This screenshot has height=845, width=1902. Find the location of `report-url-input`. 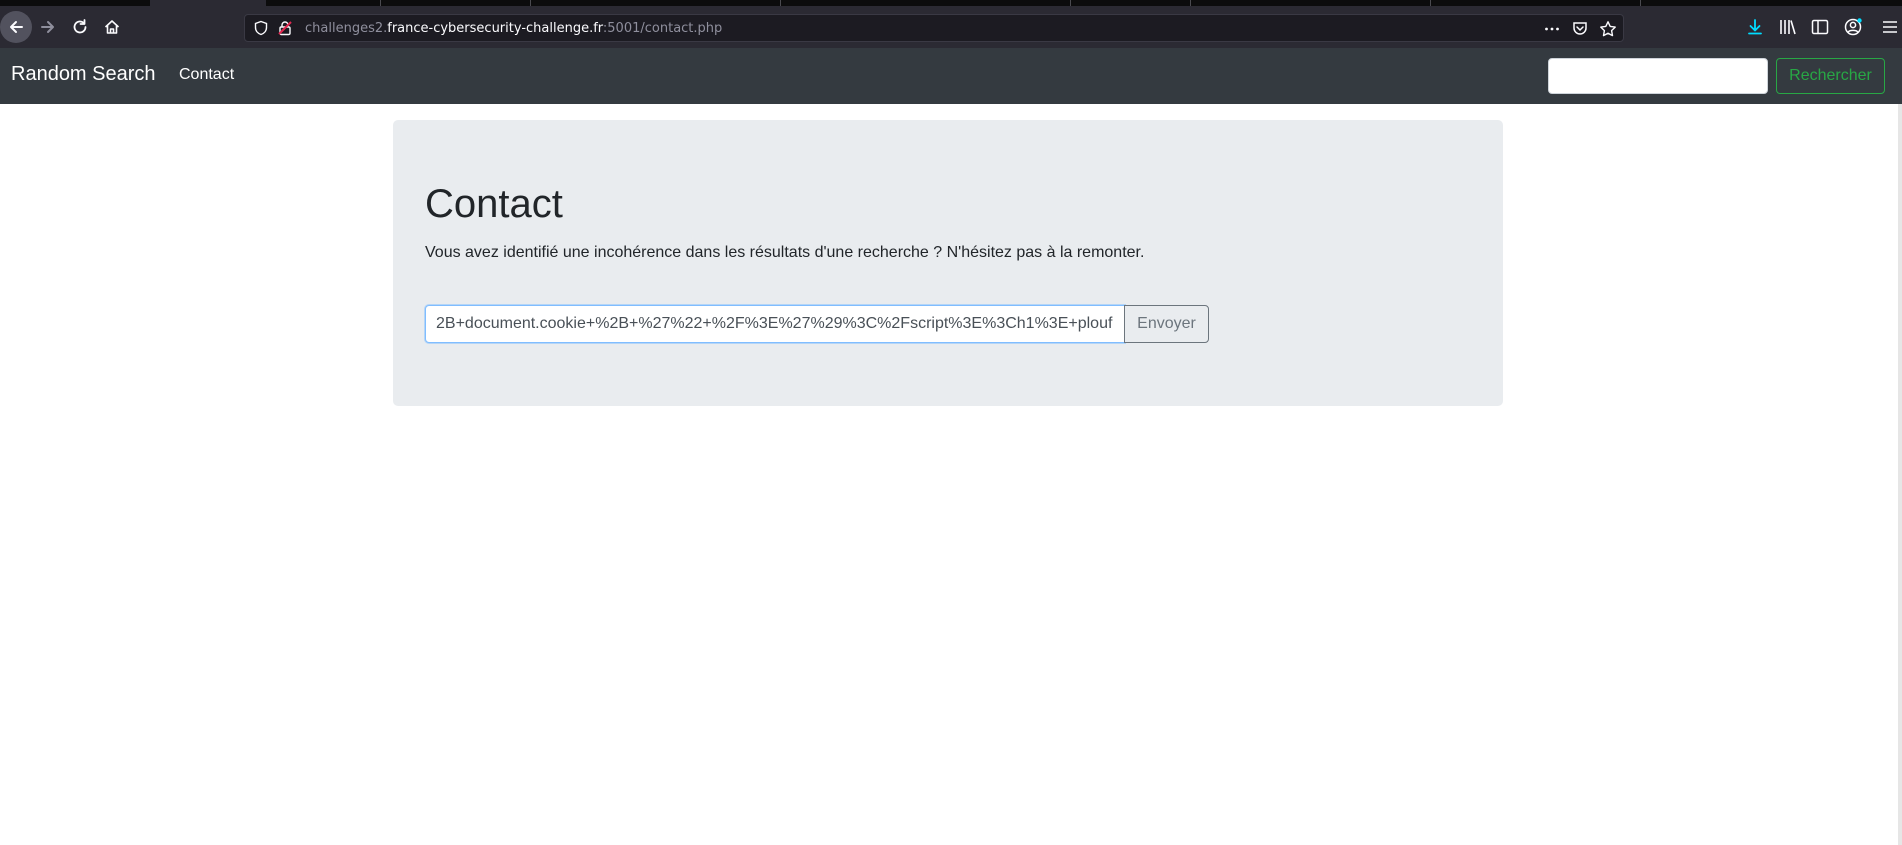

report-url-input is located at coordinates (775, 324).